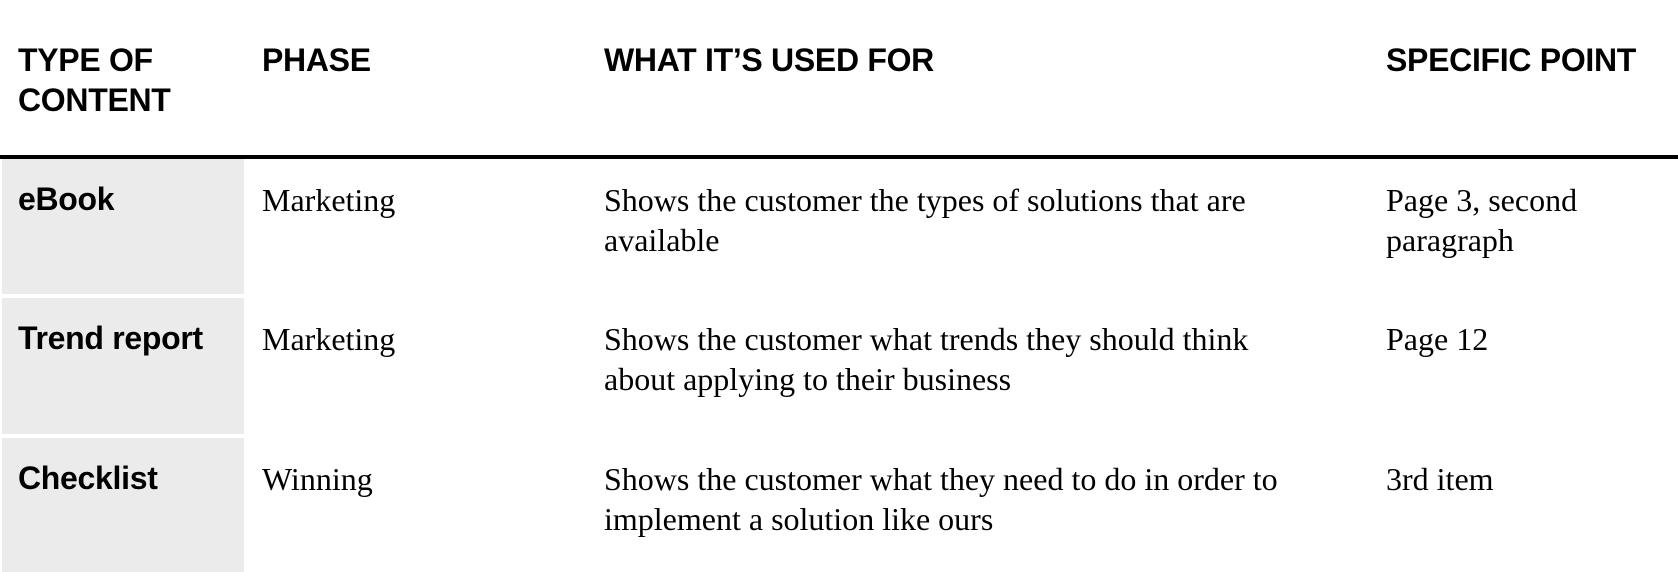  What do you see at coordinates (316, 60) in the screenshot?
I see `header-phase: PHASE` at bounding box center [316, 60].